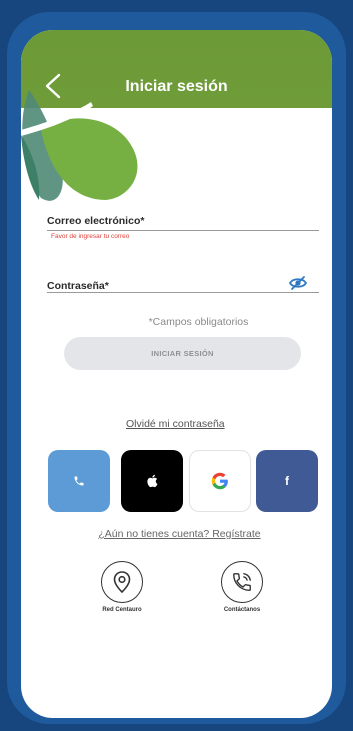 The width and height of the screenshot is (353, 731). I want to click on location-pin-icon, so click(122, 582).